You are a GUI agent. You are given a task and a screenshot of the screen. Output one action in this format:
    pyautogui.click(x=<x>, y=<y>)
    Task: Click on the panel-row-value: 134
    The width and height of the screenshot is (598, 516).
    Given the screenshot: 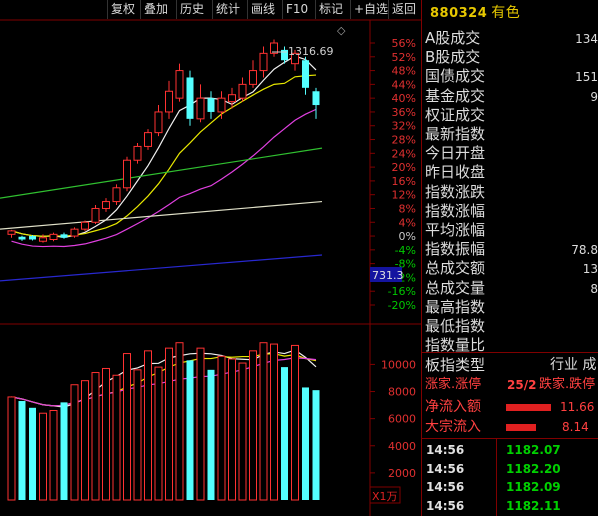 What is the action you would take?
    pyautogui.click(x=586, y=39)
    